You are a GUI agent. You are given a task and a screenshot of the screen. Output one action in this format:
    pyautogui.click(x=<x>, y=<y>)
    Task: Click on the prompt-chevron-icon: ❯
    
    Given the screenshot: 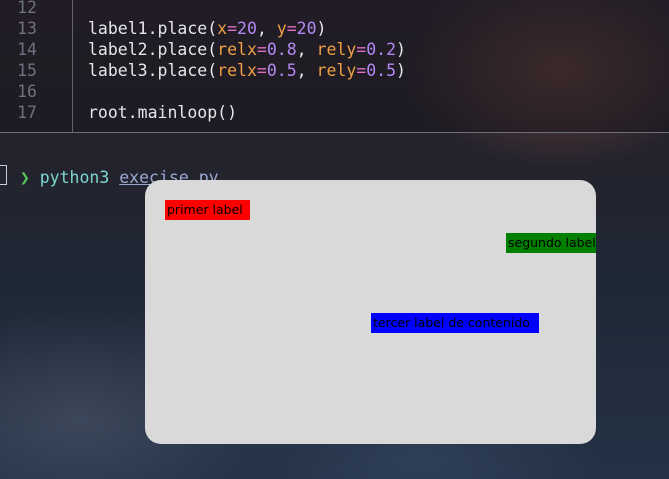 What is the action you would take?
    pyautogui.click(x=24, y=177)
    